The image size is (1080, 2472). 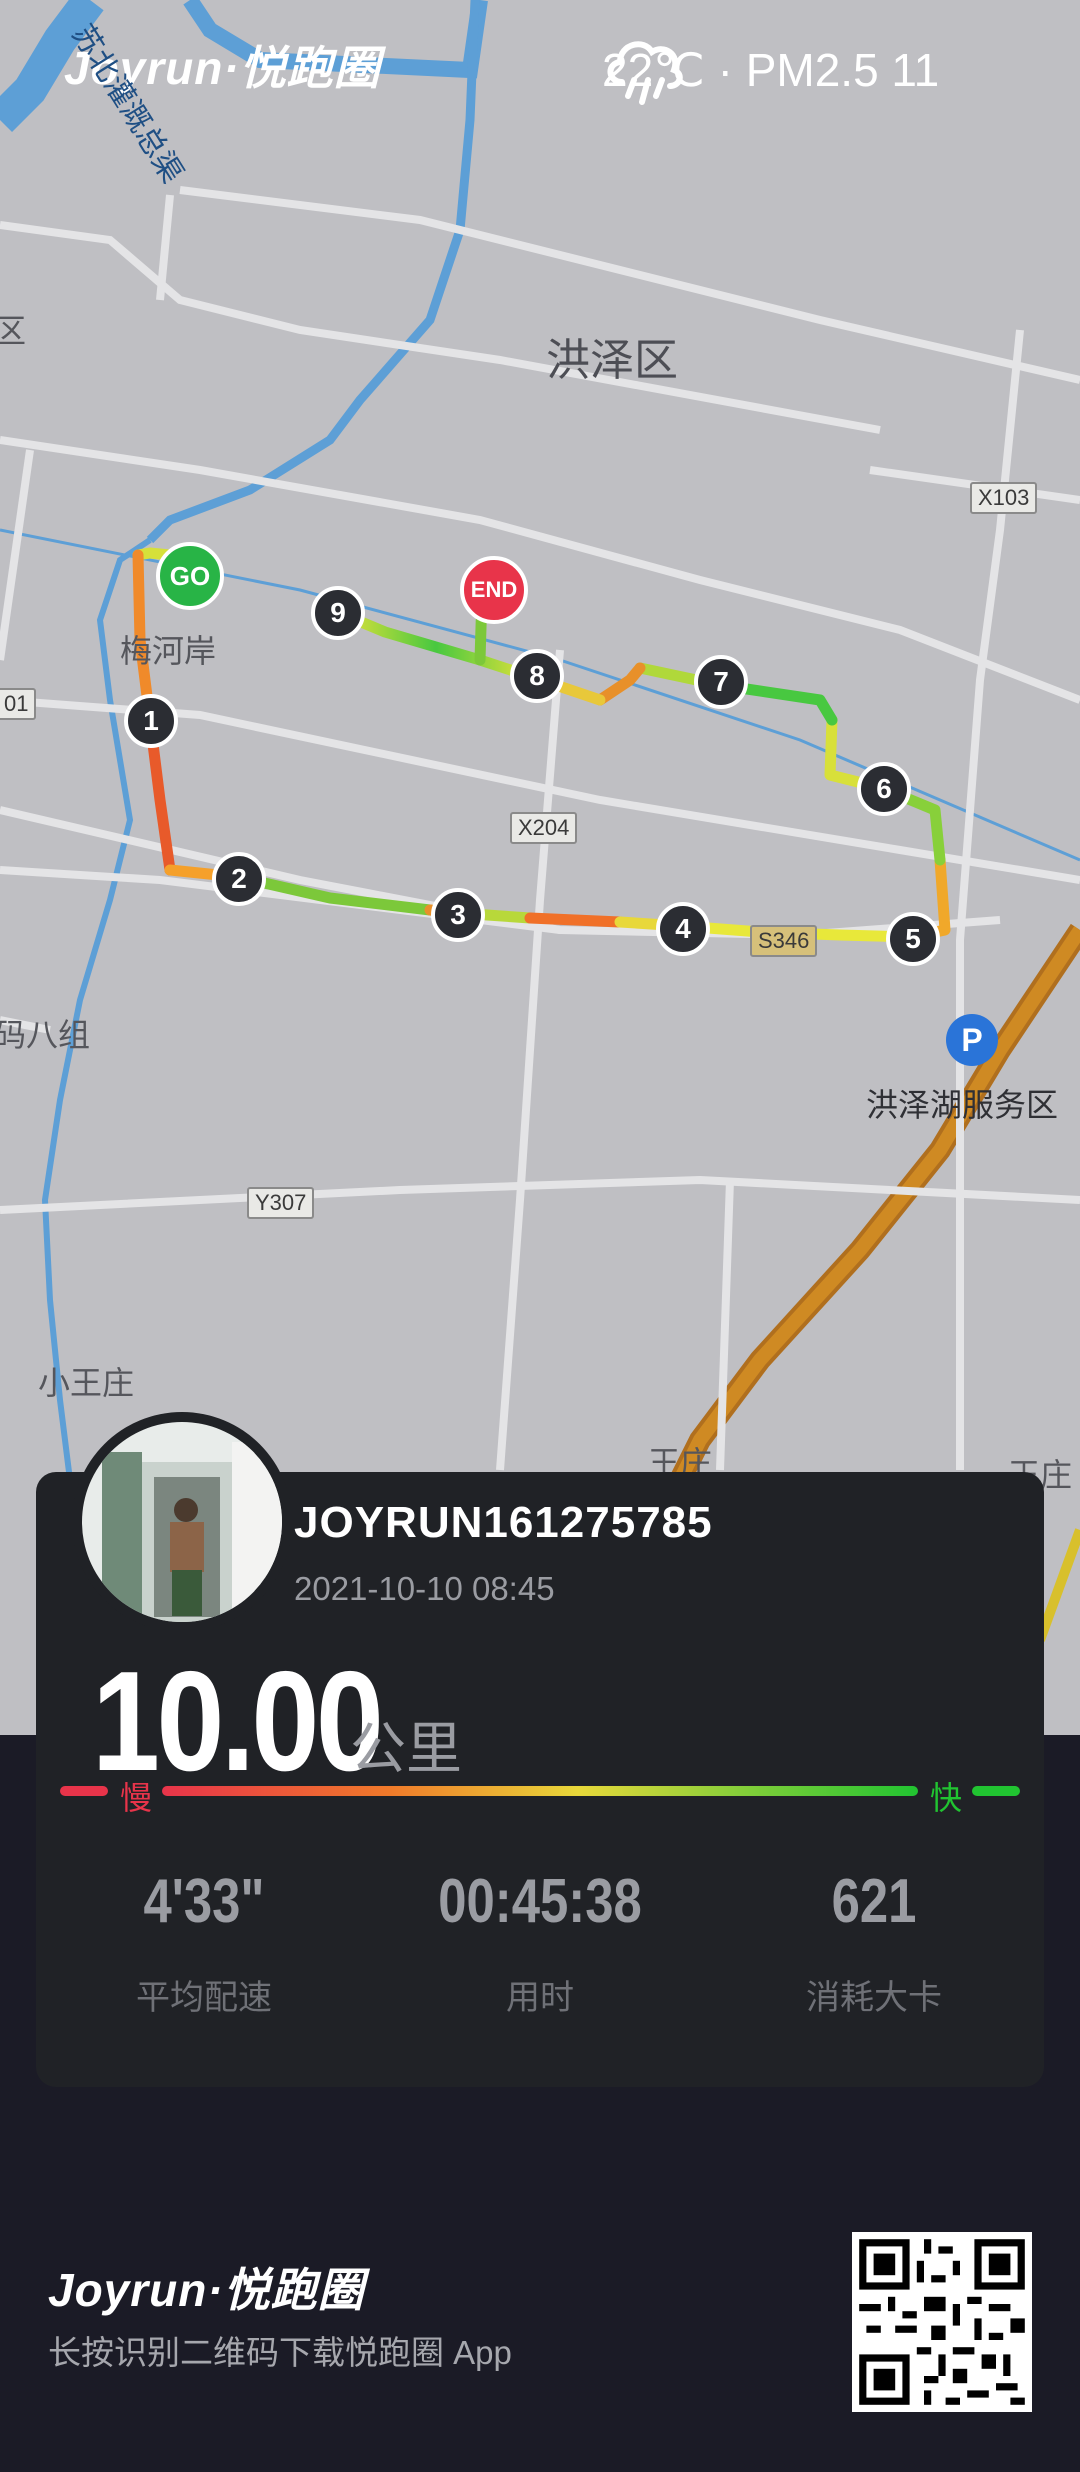 I want to click on weather-info: 22℃ · PM2.5 11, so click(x=770, y=70).